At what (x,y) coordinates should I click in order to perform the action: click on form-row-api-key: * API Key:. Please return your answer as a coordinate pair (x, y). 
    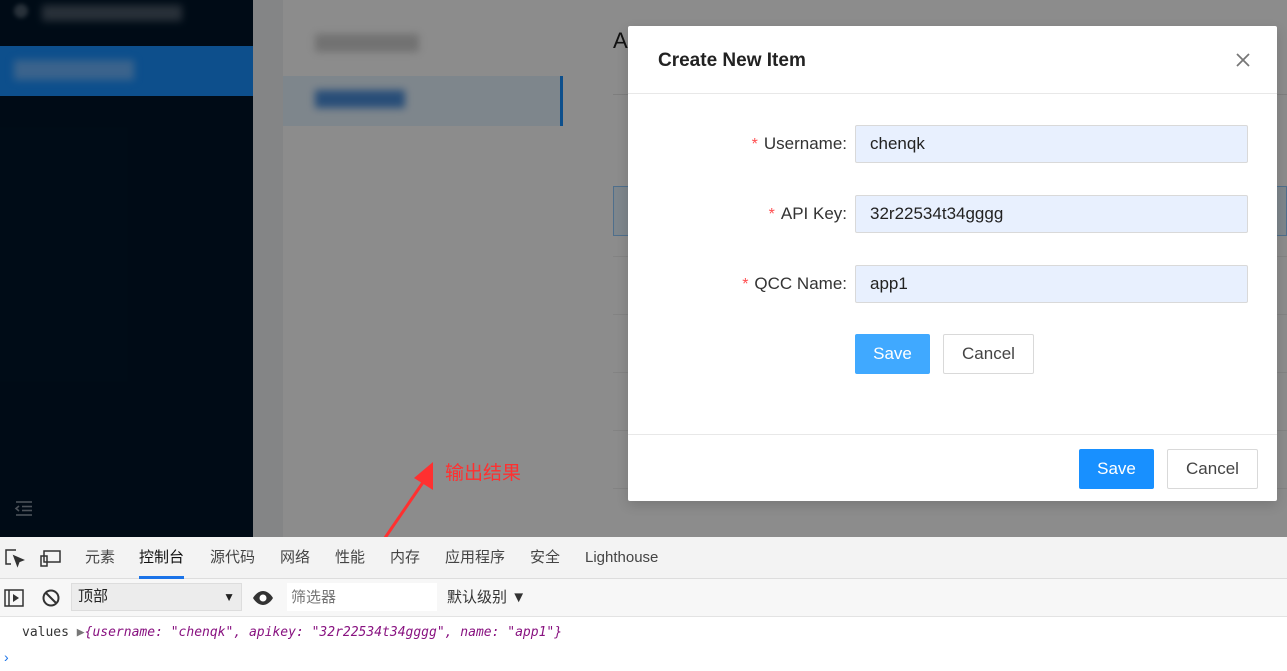
    Looking at the image, I should click on (952, 214).